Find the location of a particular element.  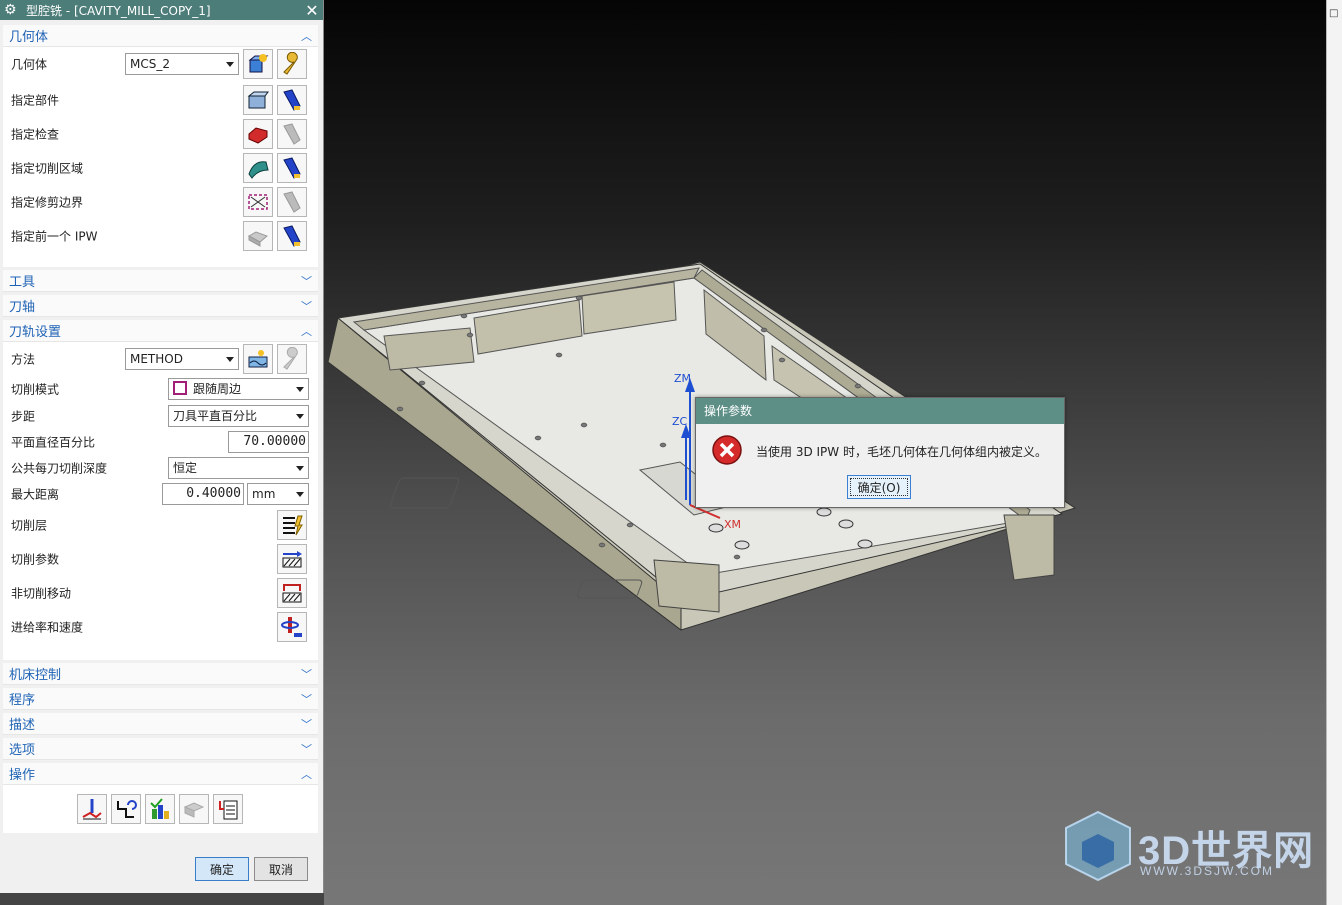

method-select: METHOD is located at coordinates (182, 359).